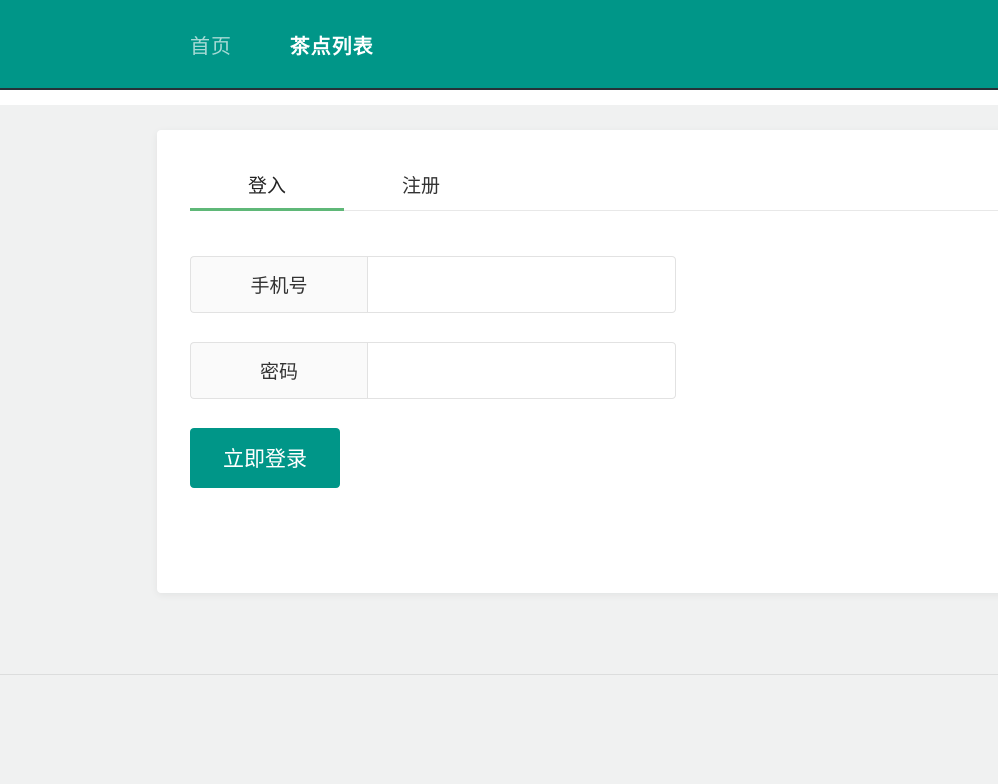  Describe the element at coordinates (594, 185) in the screenshot. I see `auth-tabs: 登入 注册` at that location.